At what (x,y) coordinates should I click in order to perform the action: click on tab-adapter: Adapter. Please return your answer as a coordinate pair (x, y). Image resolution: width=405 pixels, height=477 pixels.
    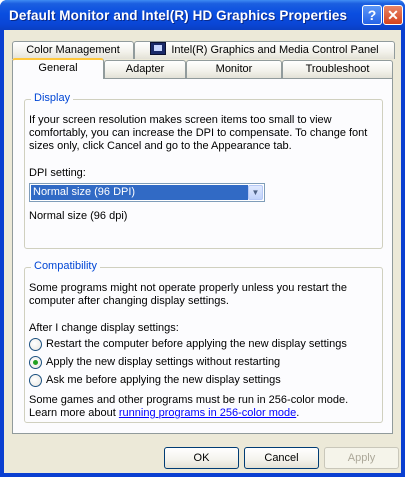
    Looking at the image, I should click on (145, 69).